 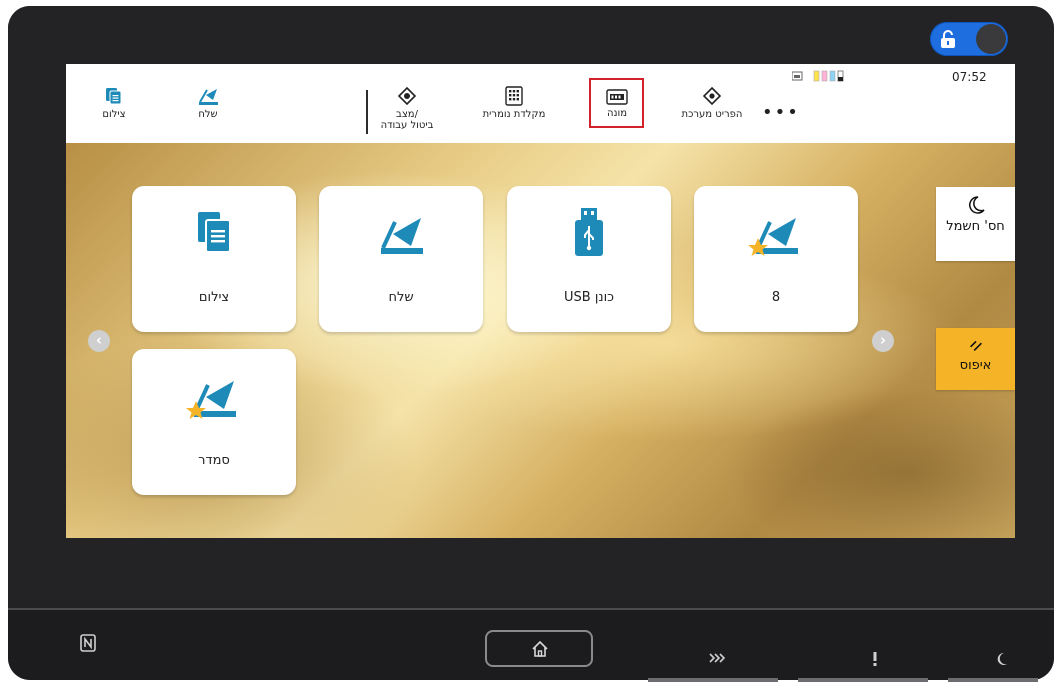 I want to click on job-status-label-line1: מצב/, so click(x=407, y=114).